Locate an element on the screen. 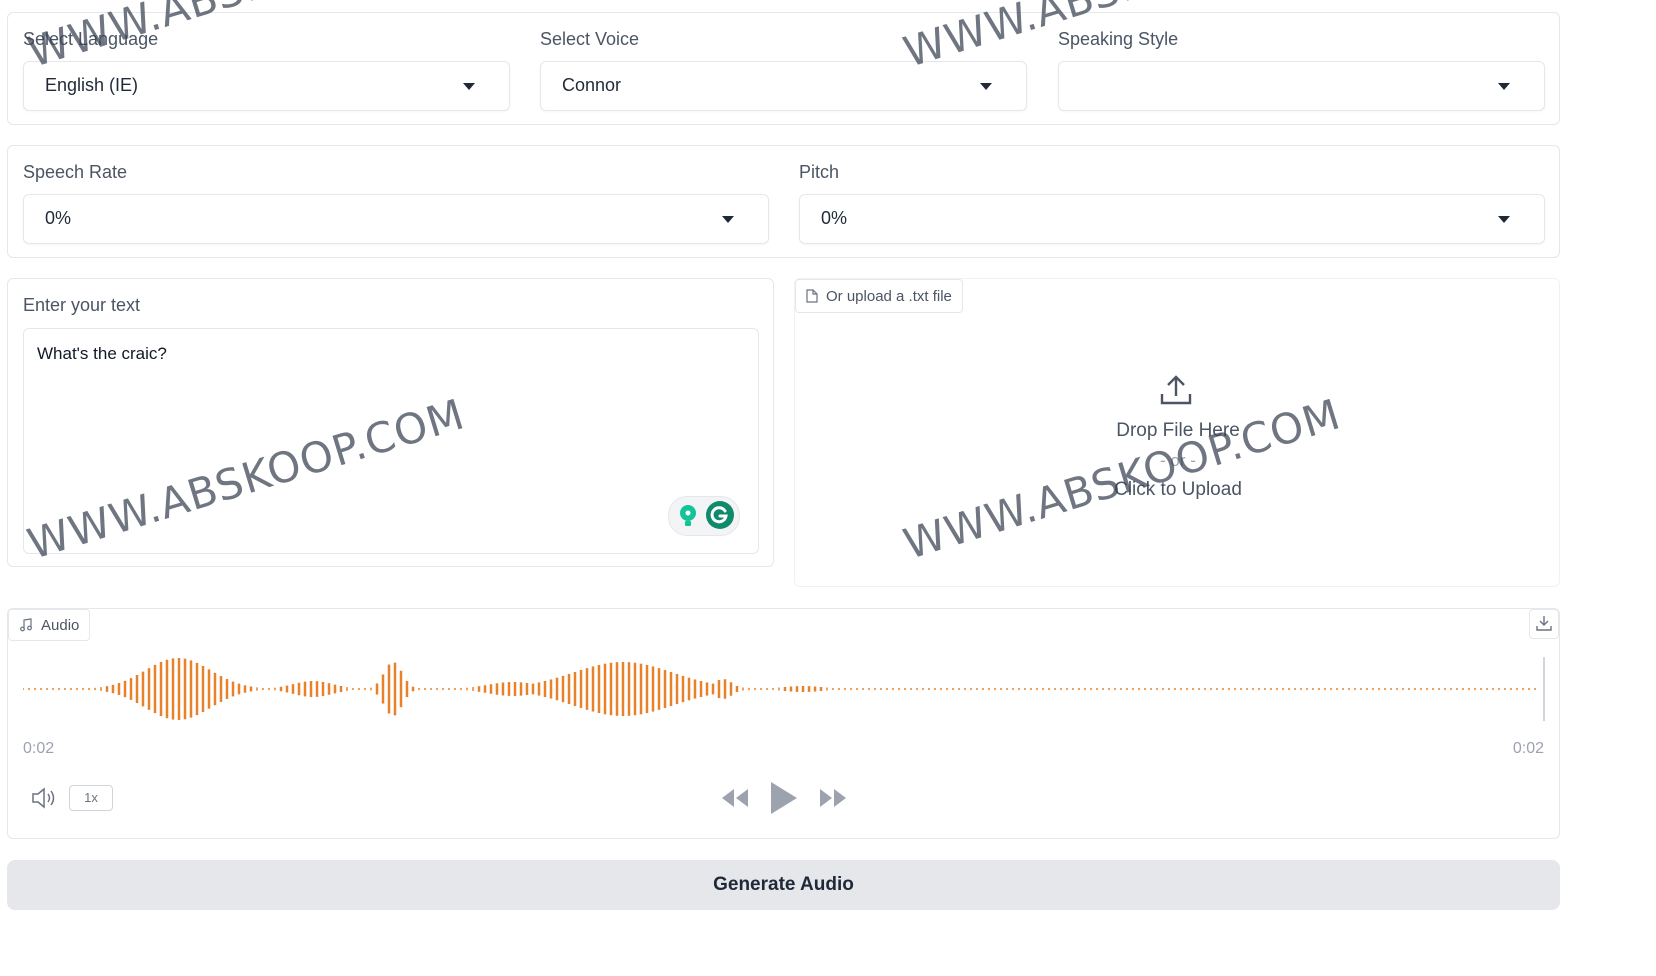  rate-value: 0% is located at coordinates (58, 218).